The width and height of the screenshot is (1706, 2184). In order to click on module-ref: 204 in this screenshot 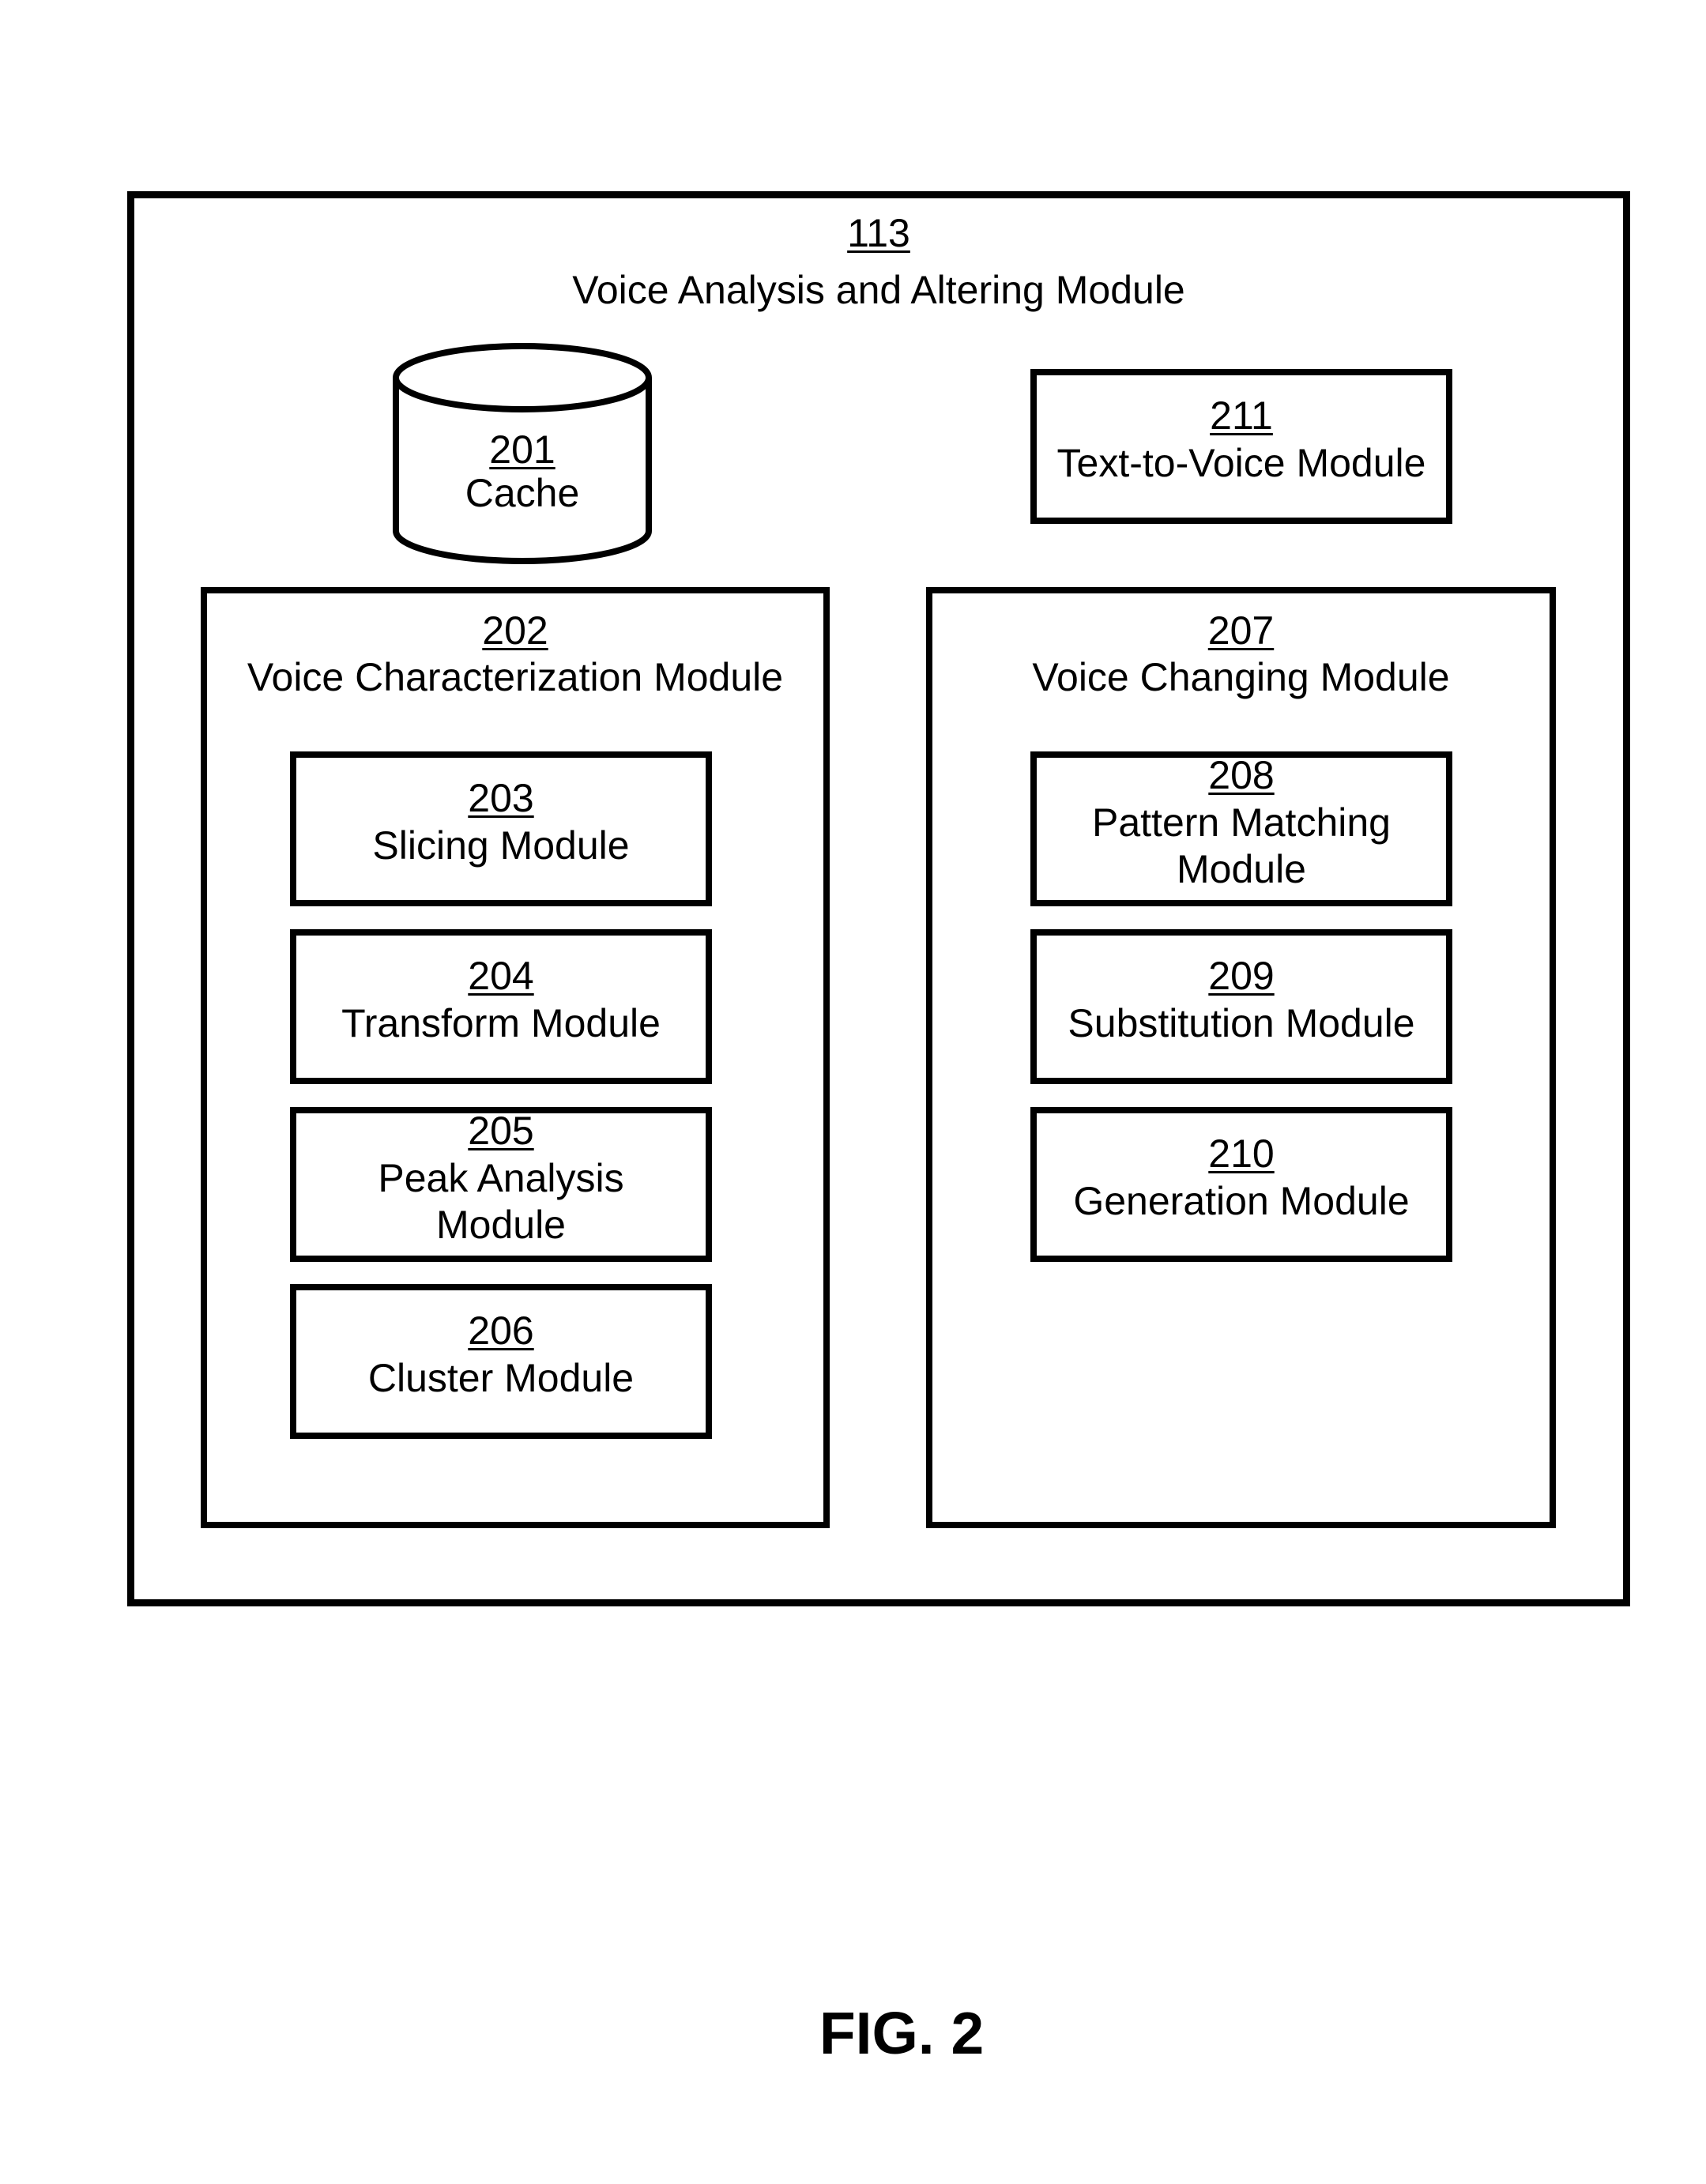, I will do `click(501, 976)`.